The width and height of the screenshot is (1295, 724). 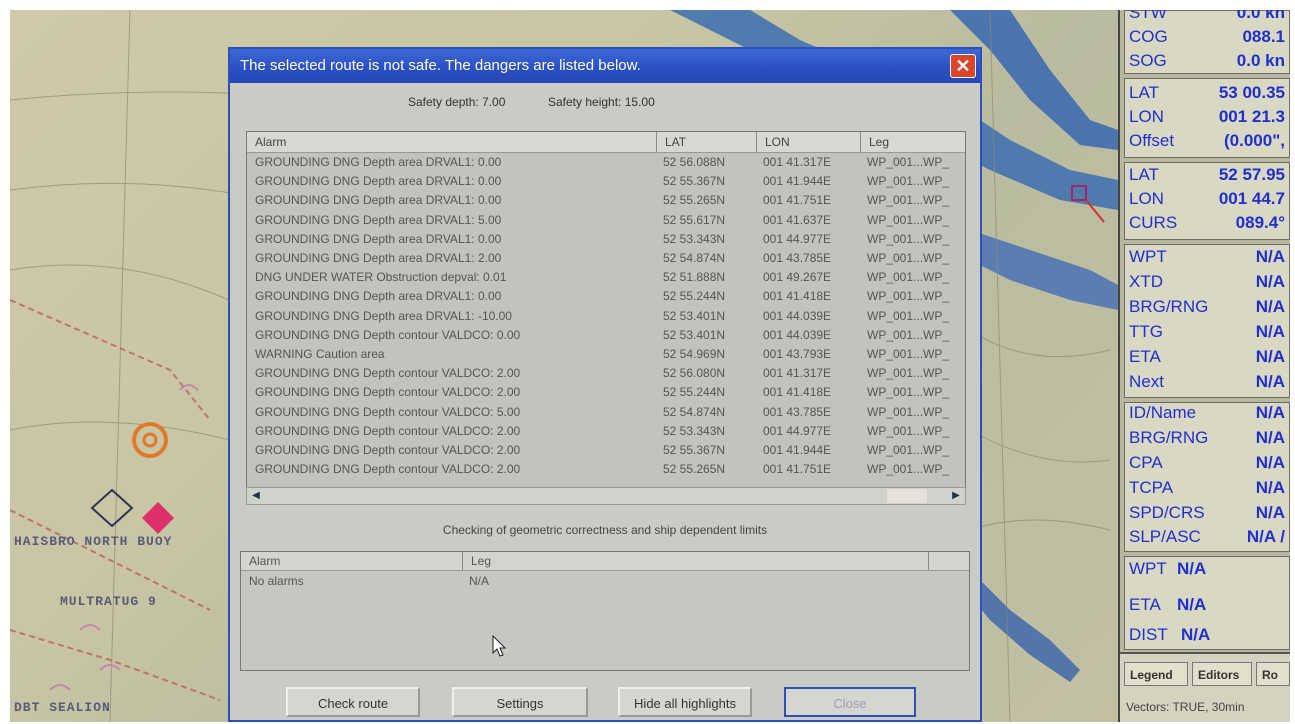 I want to click on cursor-curs-row: CURS 089.4°, so click(x=1207, y=222).